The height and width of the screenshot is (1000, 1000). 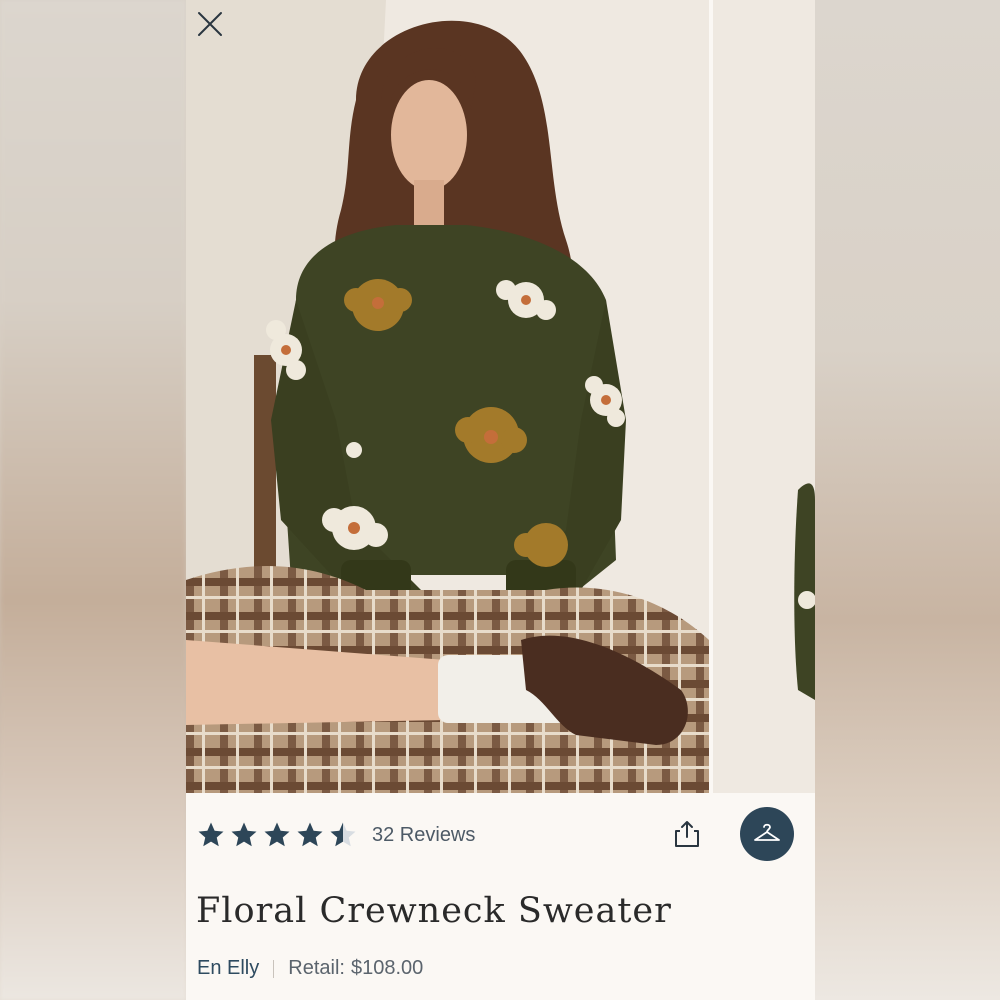 I want to click on hanger-icon, so click(x=767, y=832).